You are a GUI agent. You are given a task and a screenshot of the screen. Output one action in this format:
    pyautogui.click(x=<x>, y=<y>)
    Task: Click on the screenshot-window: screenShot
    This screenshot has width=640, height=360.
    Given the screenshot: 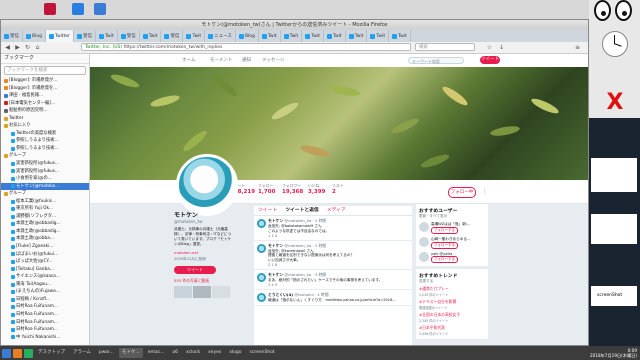 What is the action you would take?
    pyautogui.click(x=614, y=296)
    